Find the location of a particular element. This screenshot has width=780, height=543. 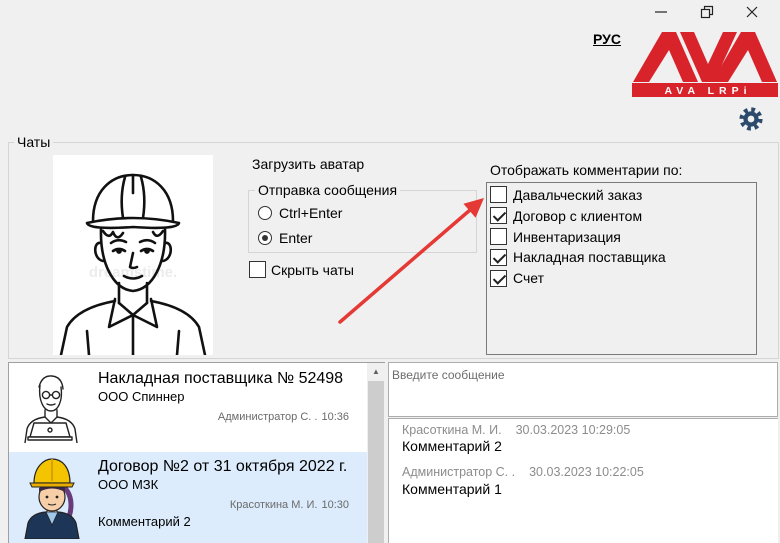

minimize-button is located at coordinates (661, 12).